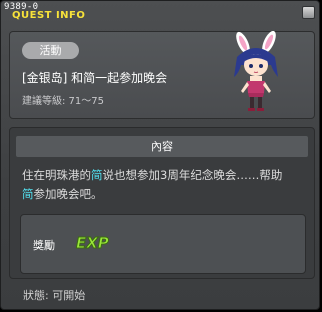 This screenshot has height=312, width=322. I want to click on exp-icon: EXP, so click(93, 243).